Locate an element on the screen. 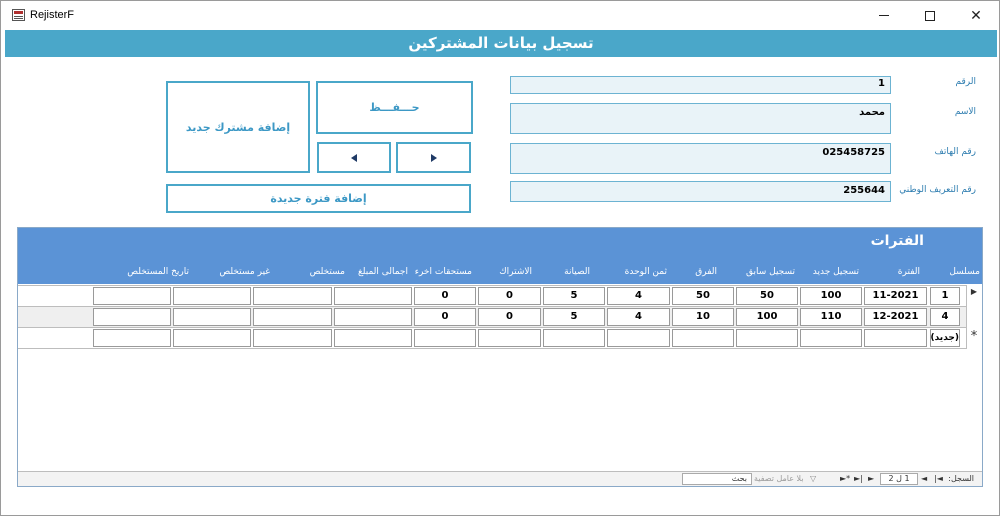  column-header-payment-date: تاريخ المستخلص is located at coordinates (158, 272).